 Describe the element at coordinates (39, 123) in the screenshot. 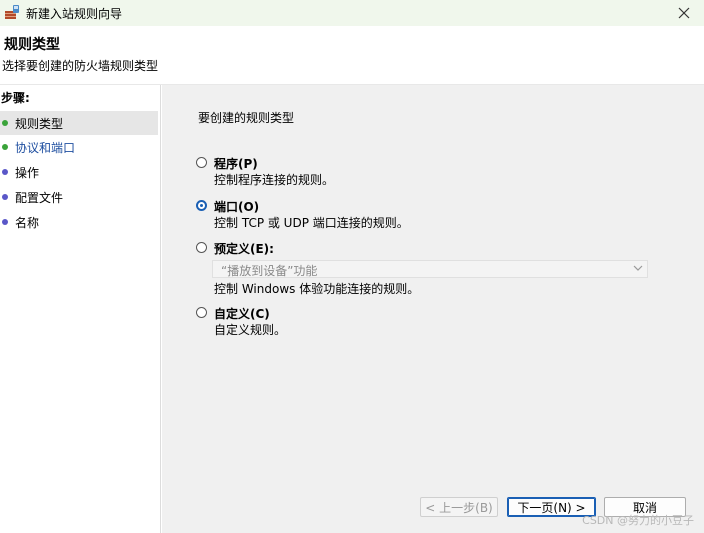

I see `step-label: 规则类型` at that location.